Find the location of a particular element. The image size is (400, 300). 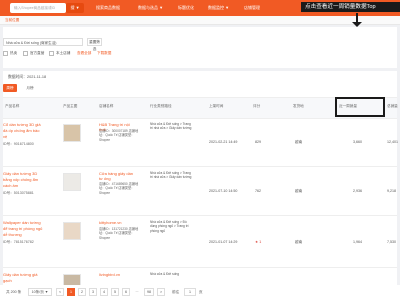

nav-item-title-optimize: 标题优化 is located at coordinates (186, 8).